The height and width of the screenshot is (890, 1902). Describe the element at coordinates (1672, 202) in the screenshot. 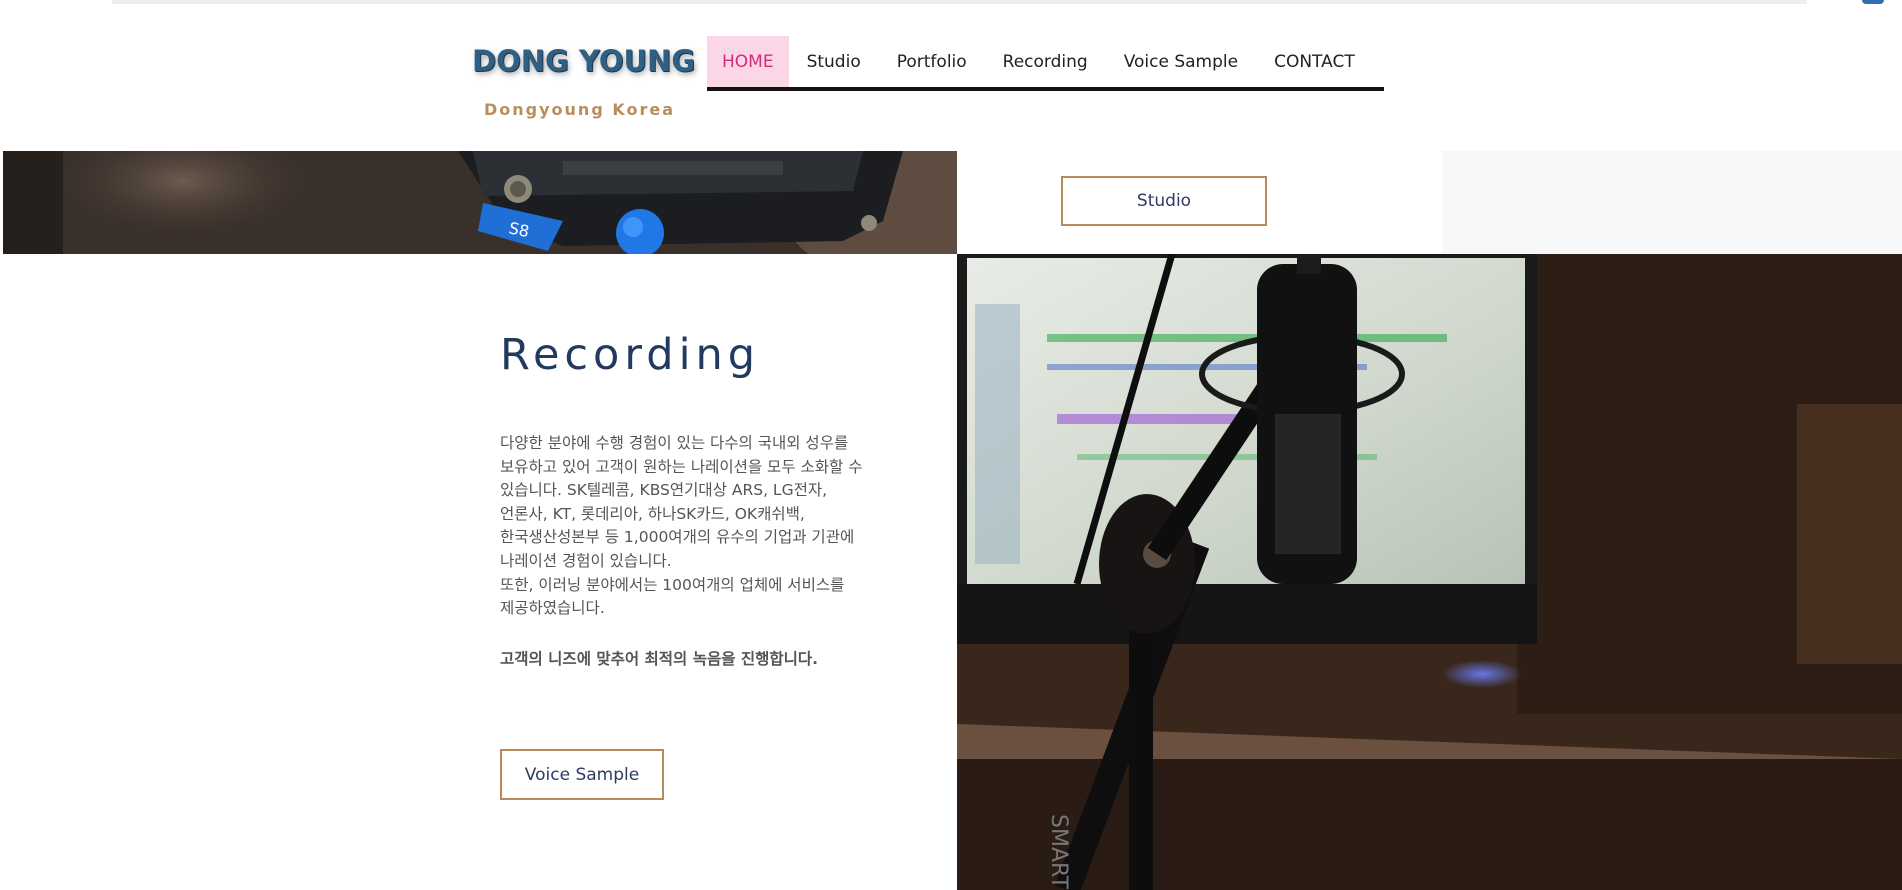

I see `gray-filler-panel` at that location.